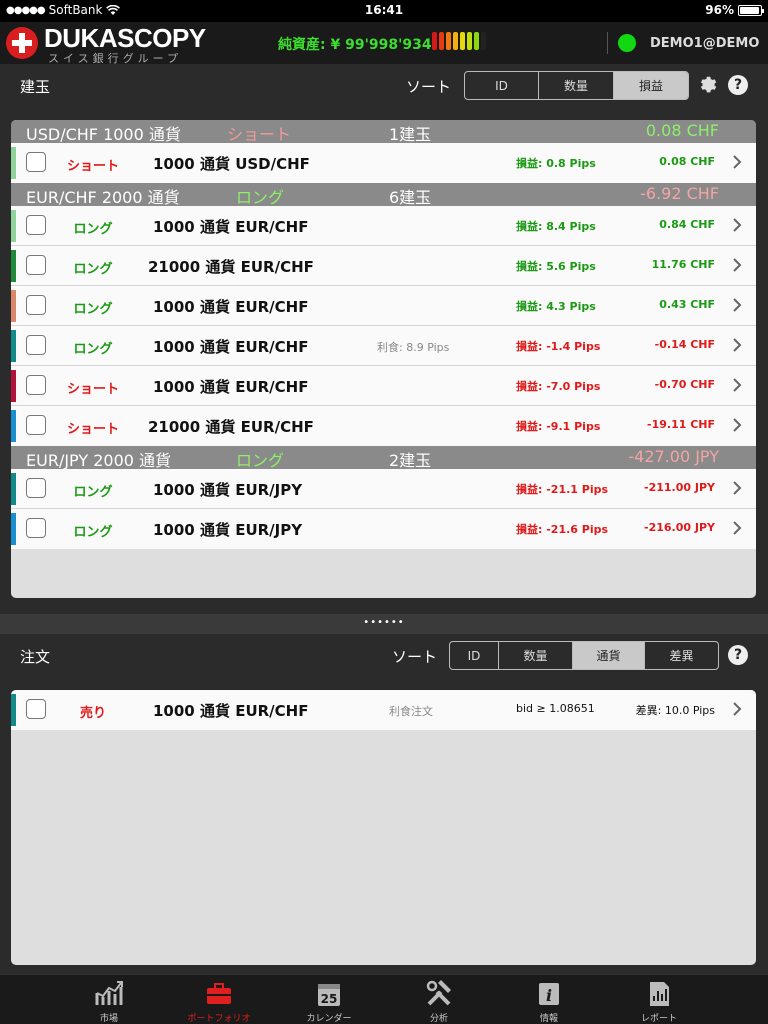 This screenshot has width=768, height=1024. What do you see at coordinates (658, 1019) in the screenshot?
I see `tab-label: レポート` at bounding box center [658, 1019].